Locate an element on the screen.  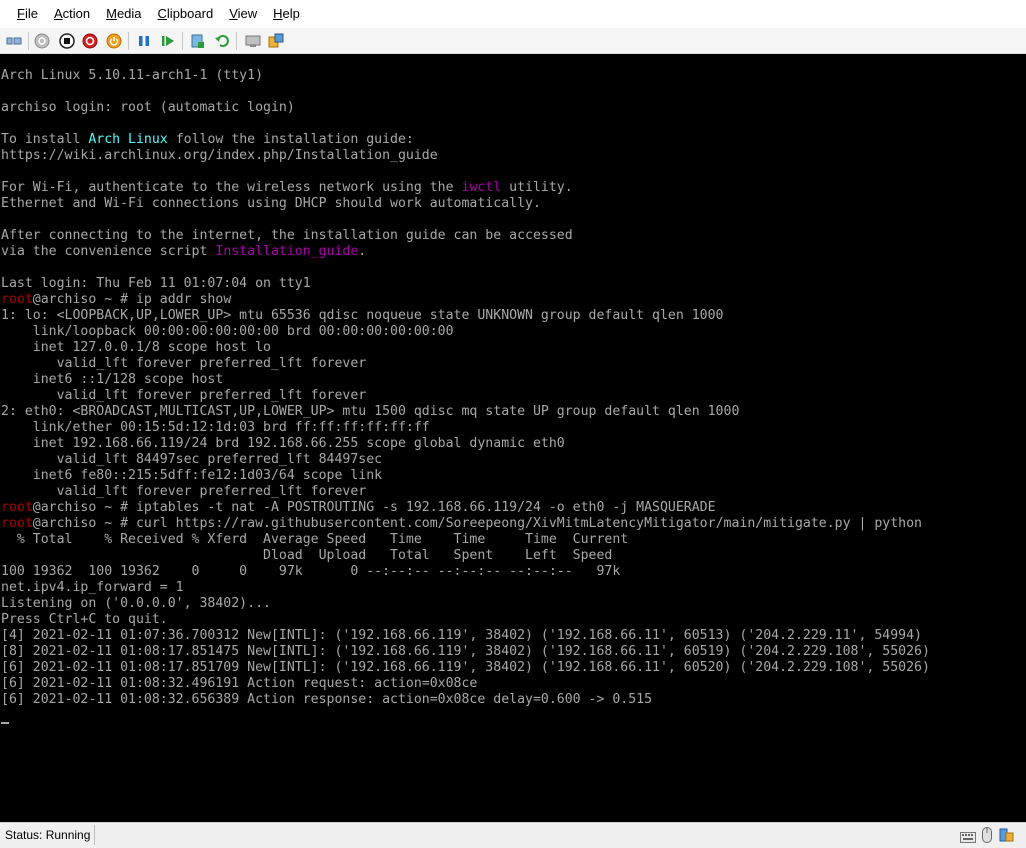
ctrl-alt-del-icon is located at coordinates (14, 41).